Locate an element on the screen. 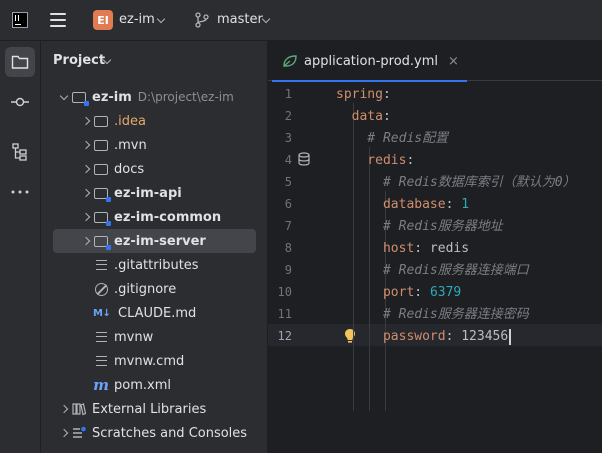  tree-item-gitattributes: .gitattributes is located at coordinates (154, 265).